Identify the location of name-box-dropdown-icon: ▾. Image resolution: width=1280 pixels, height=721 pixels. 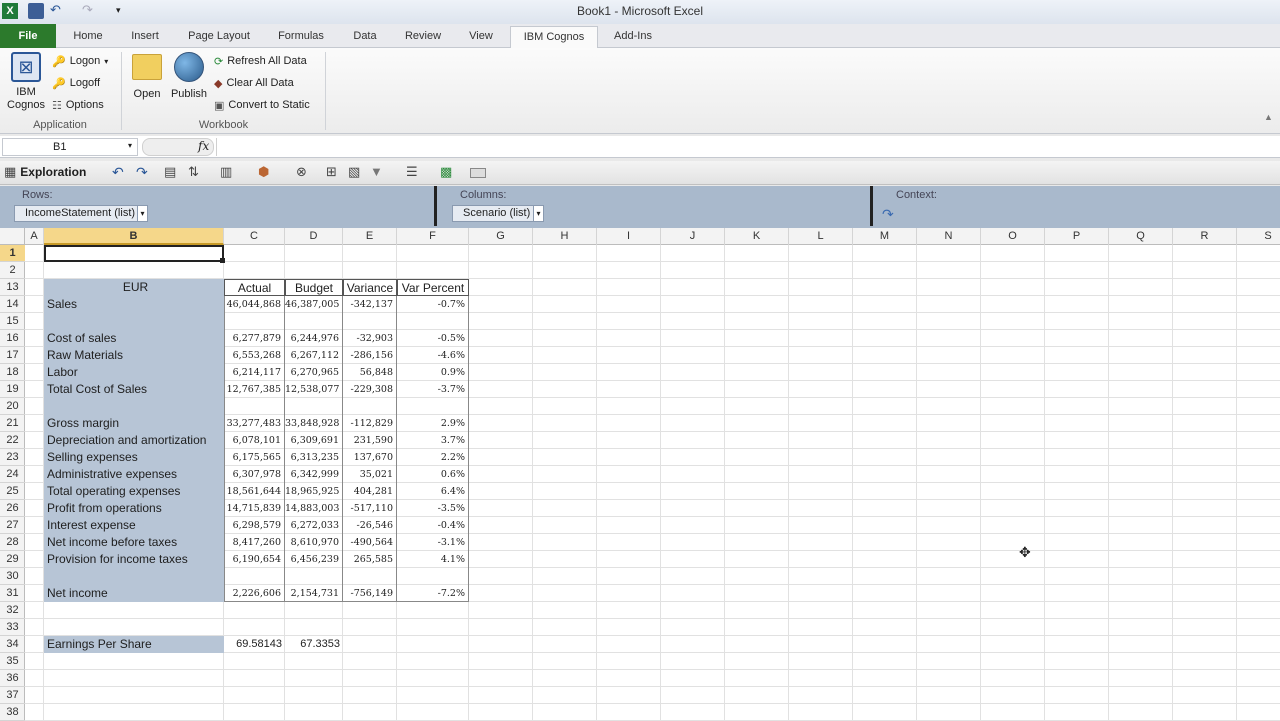
(130, 145).